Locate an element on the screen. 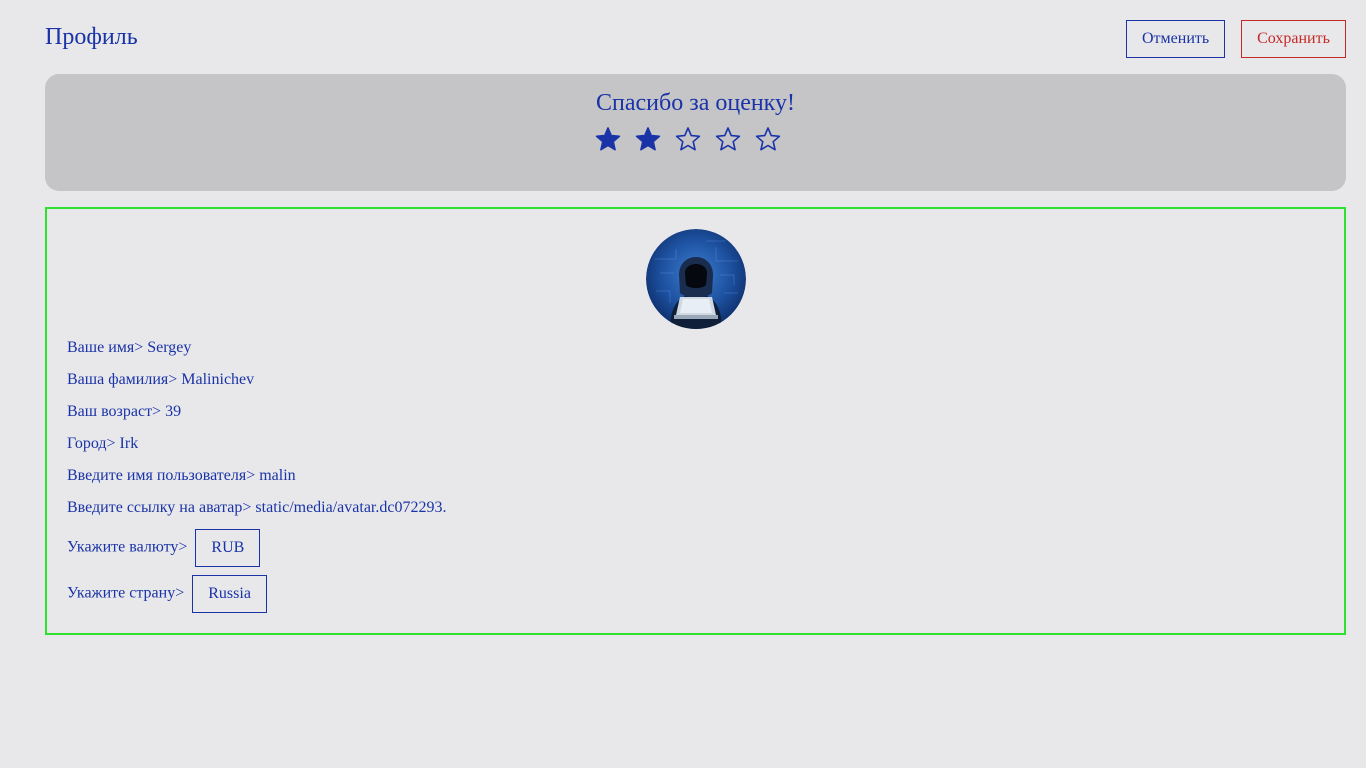  field-label: Город> is located at coordinates (91, 443).